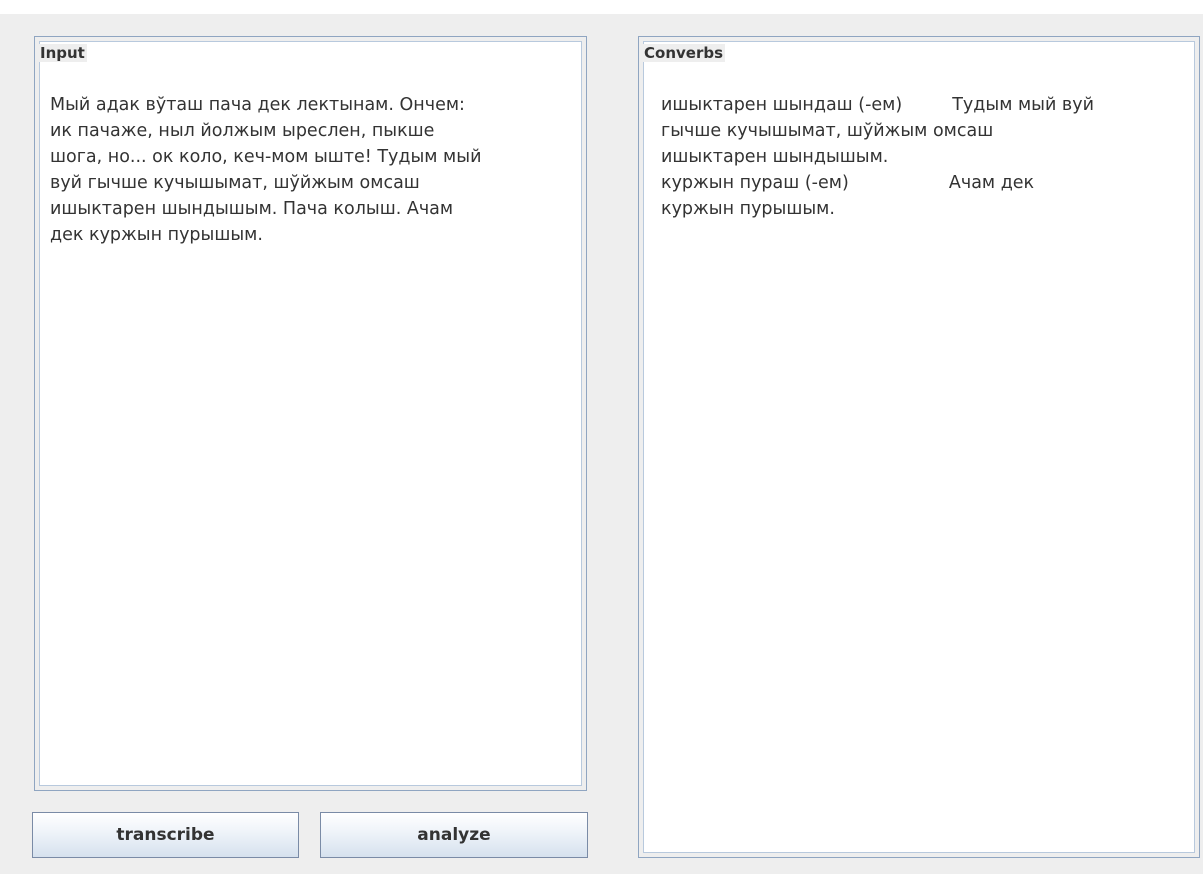  Describe the element at coordinates (454, 835) in the screenshot. I see `analyze-button: analyze` at that location.